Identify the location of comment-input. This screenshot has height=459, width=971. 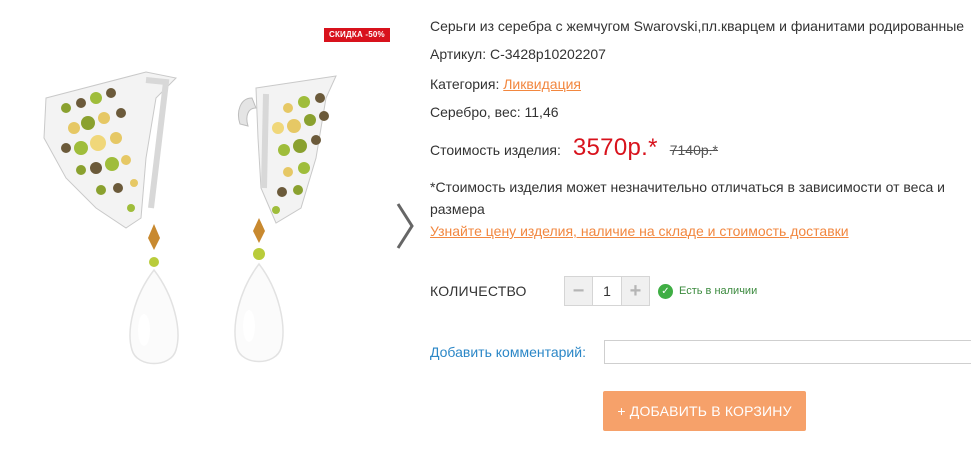
(787, 352).